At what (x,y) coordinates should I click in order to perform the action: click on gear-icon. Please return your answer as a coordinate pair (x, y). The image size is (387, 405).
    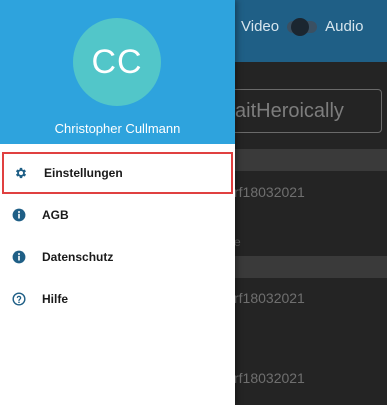
    Looking at the image, I should click on (21, 173).